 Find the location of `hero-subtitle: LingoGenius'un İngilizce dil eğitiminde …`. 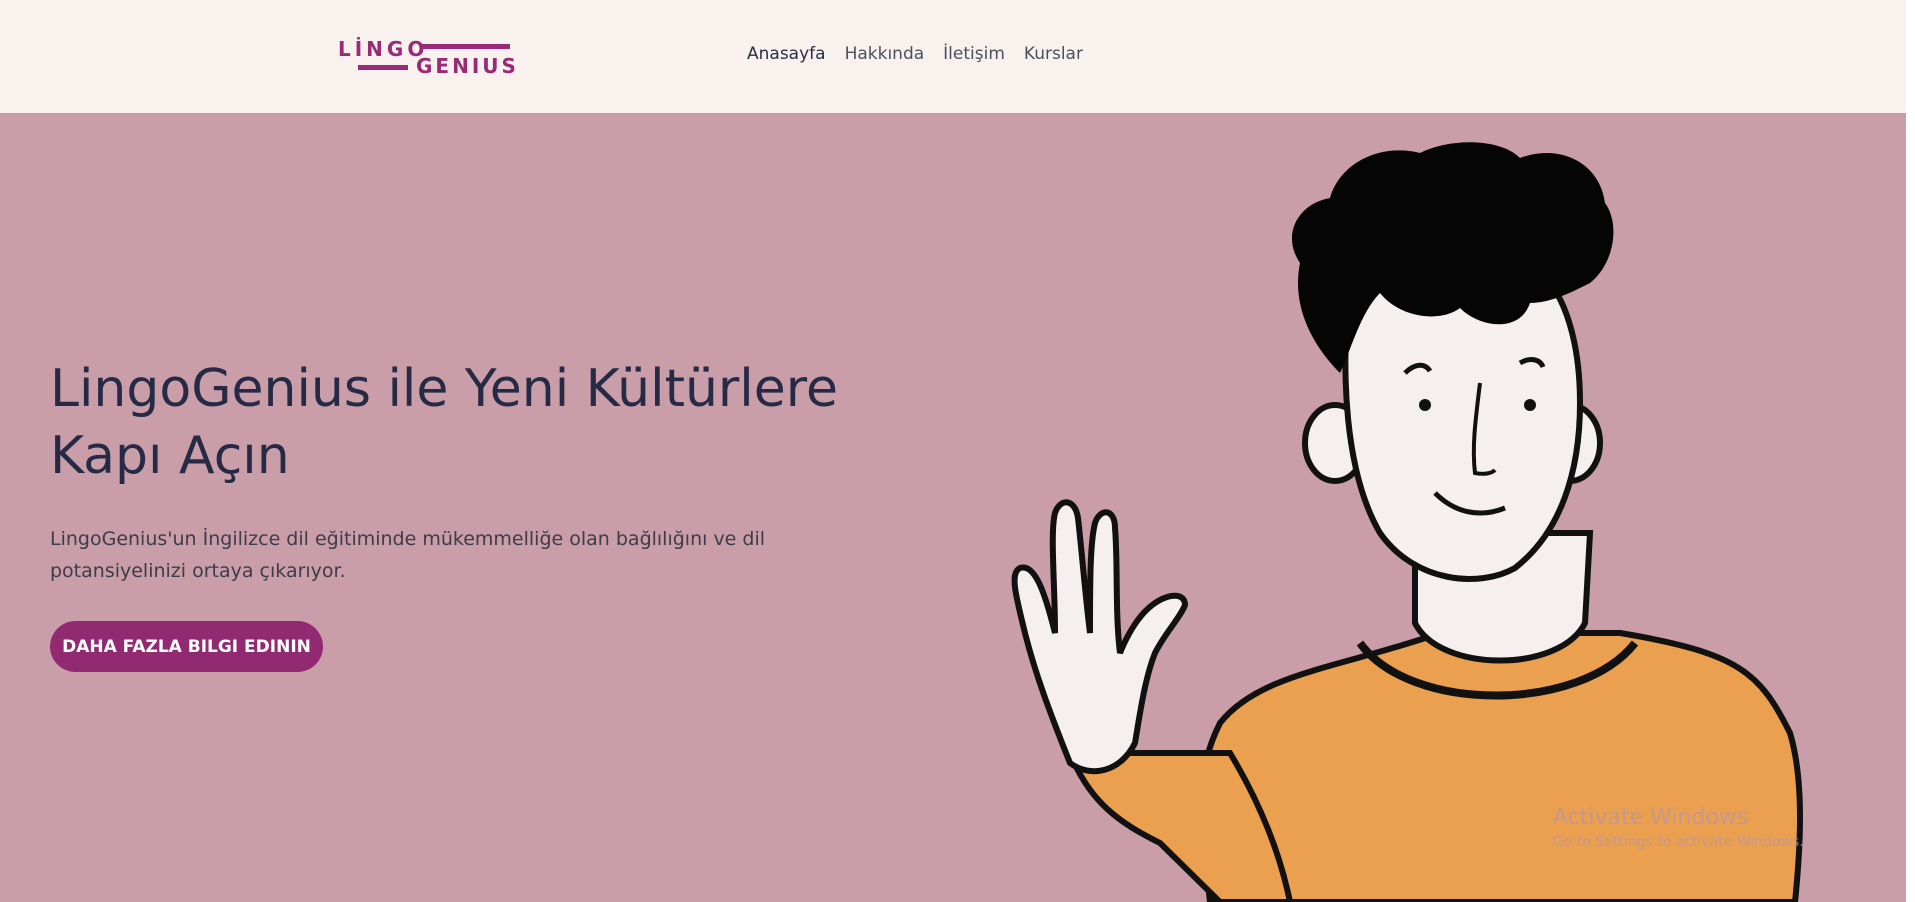

hero-subtitle: LingoGenius'un İngilizce dil eğitiminde … is located at coordinates (408, 555).